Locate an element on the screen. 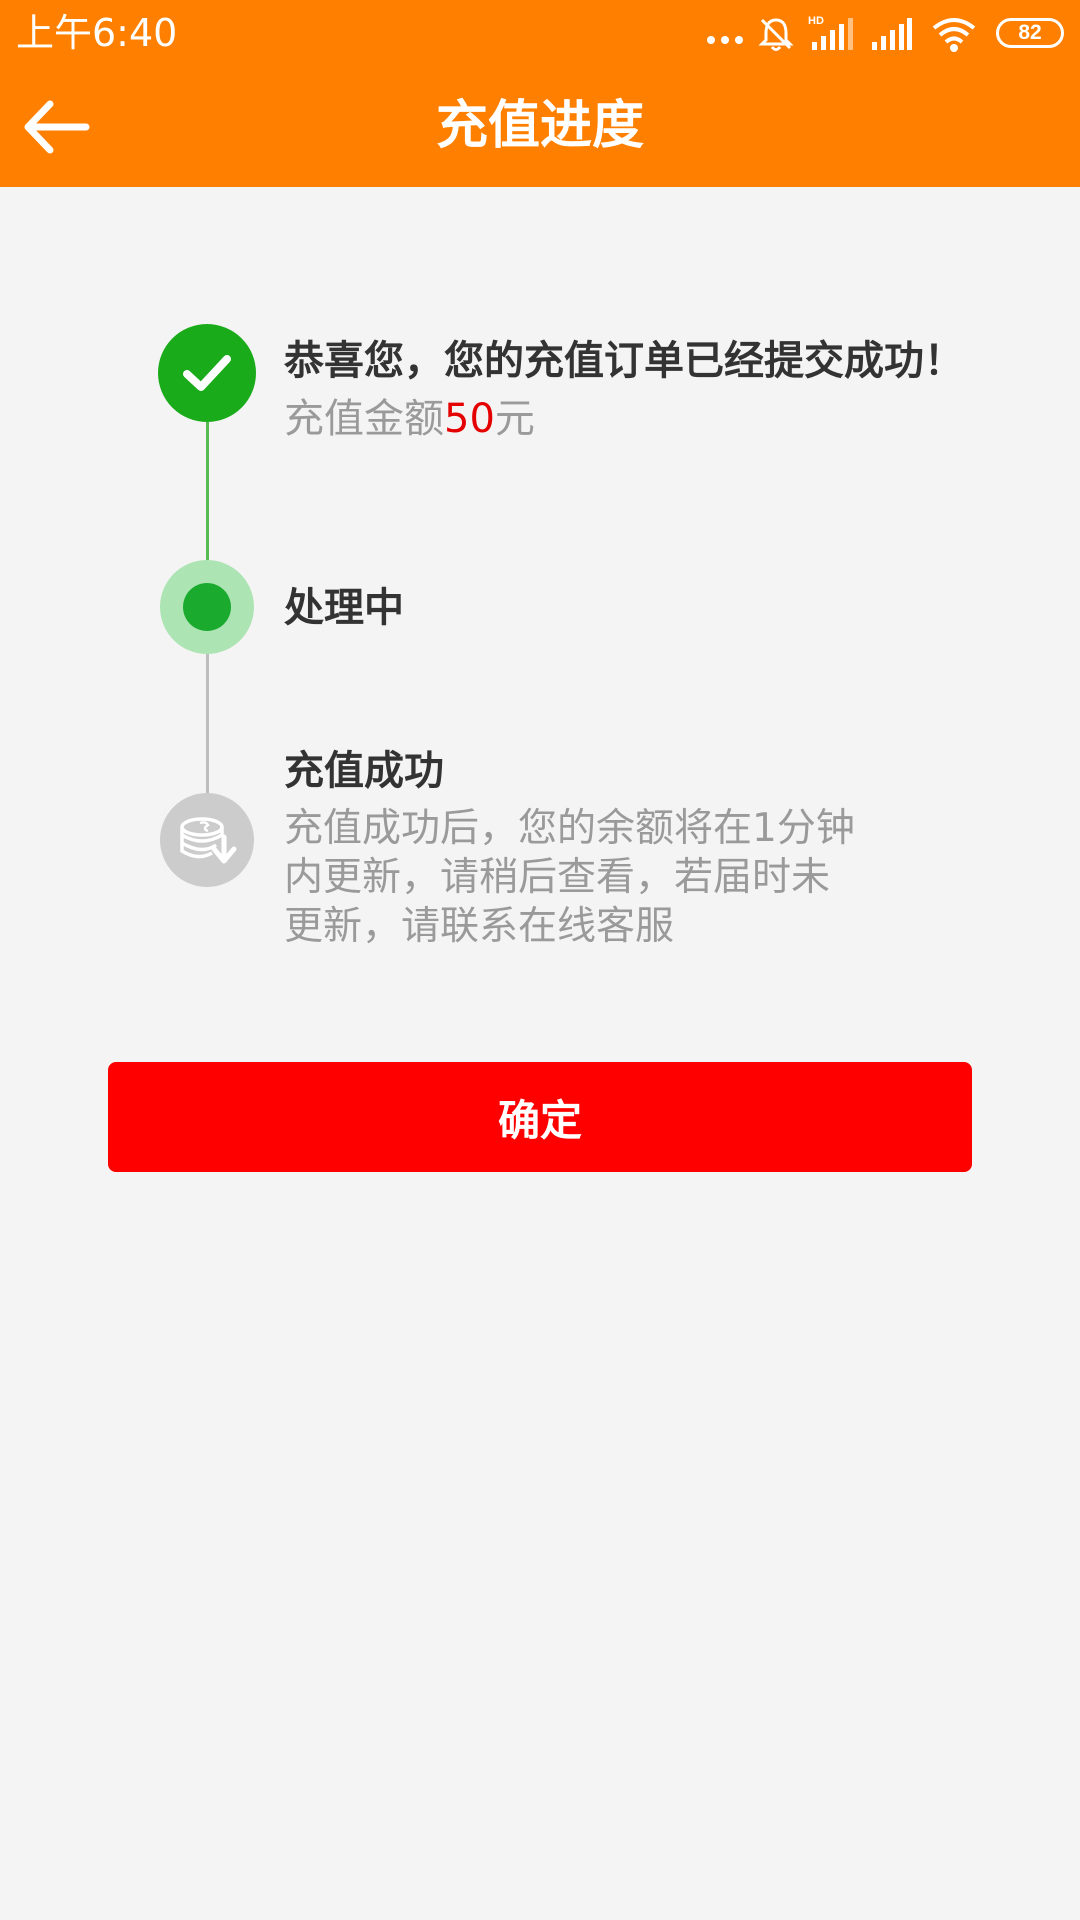 This screenshot has height=1920, width=1080. battery-level: 82 is located at coordinates (1030, 32).